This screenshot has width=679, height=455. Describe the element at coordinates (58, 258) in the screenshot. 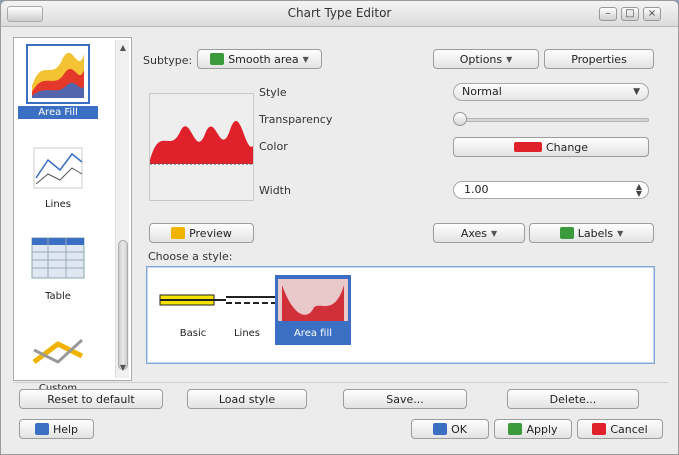

I see `table-icon` at that location.